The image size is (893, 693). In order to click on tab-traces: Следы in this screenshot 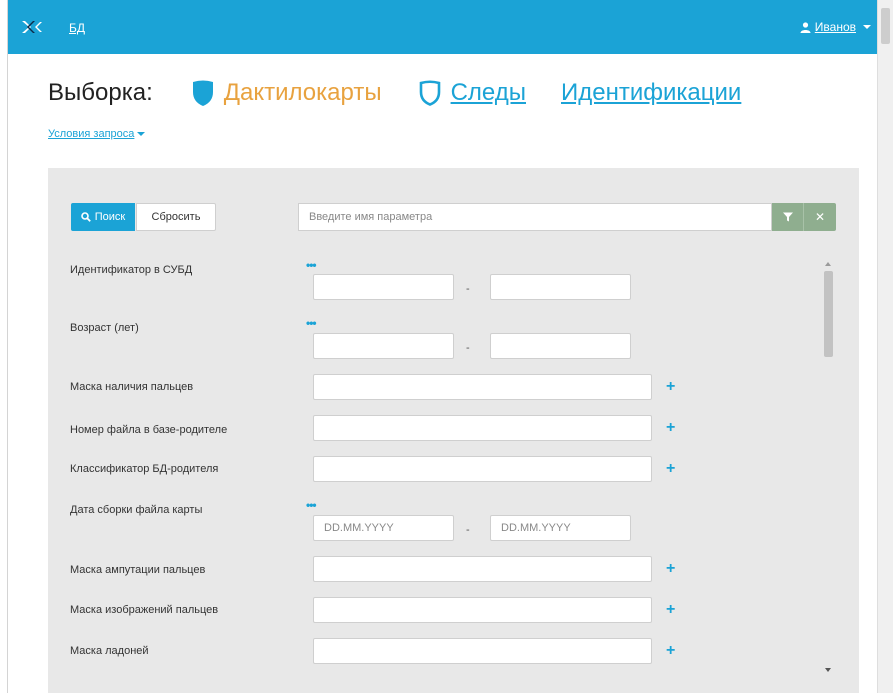, I will do `click(471, 93)`.